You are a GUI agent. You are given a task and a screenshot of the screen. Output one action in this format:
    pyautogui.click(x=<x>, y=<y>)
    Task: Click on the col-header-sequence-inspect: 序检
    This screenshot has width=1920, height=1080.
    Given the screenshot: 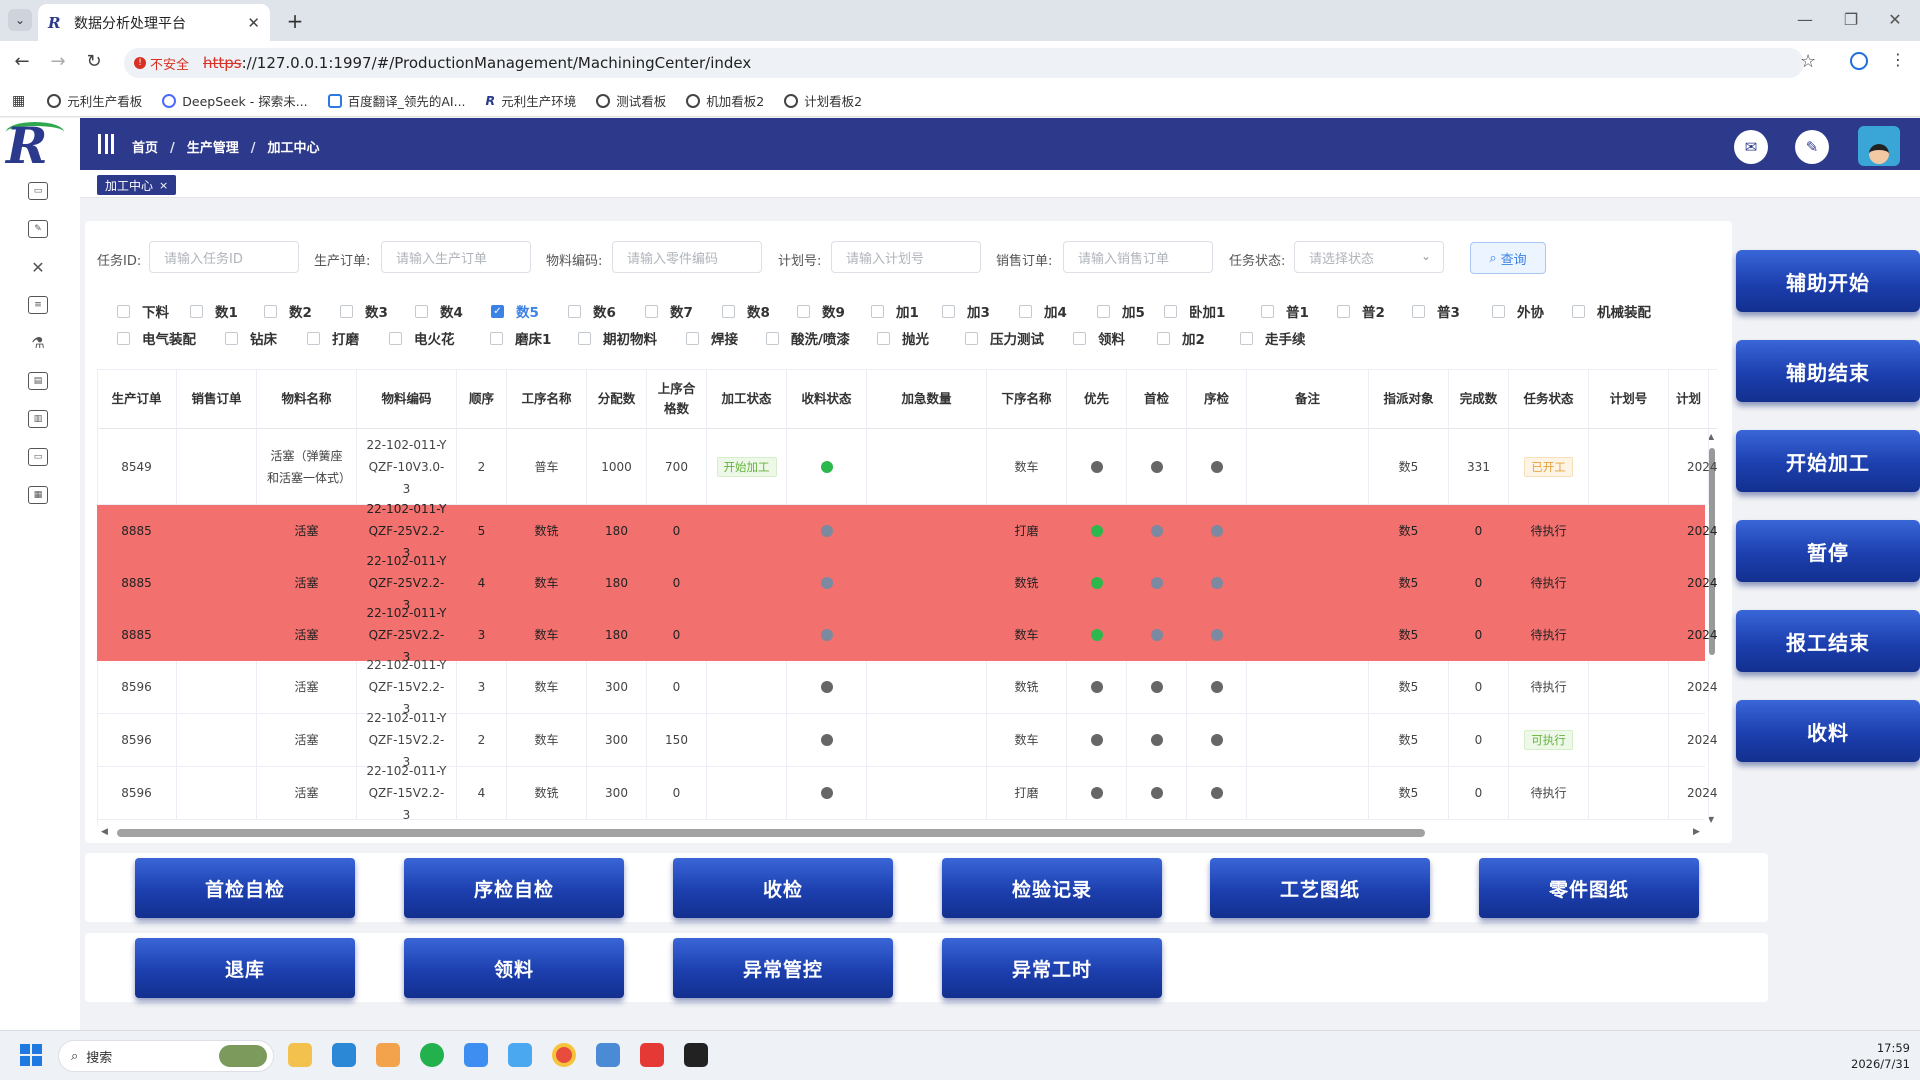 What is the action you would take?
    pyautogui.click(x=1217, y=399)
    